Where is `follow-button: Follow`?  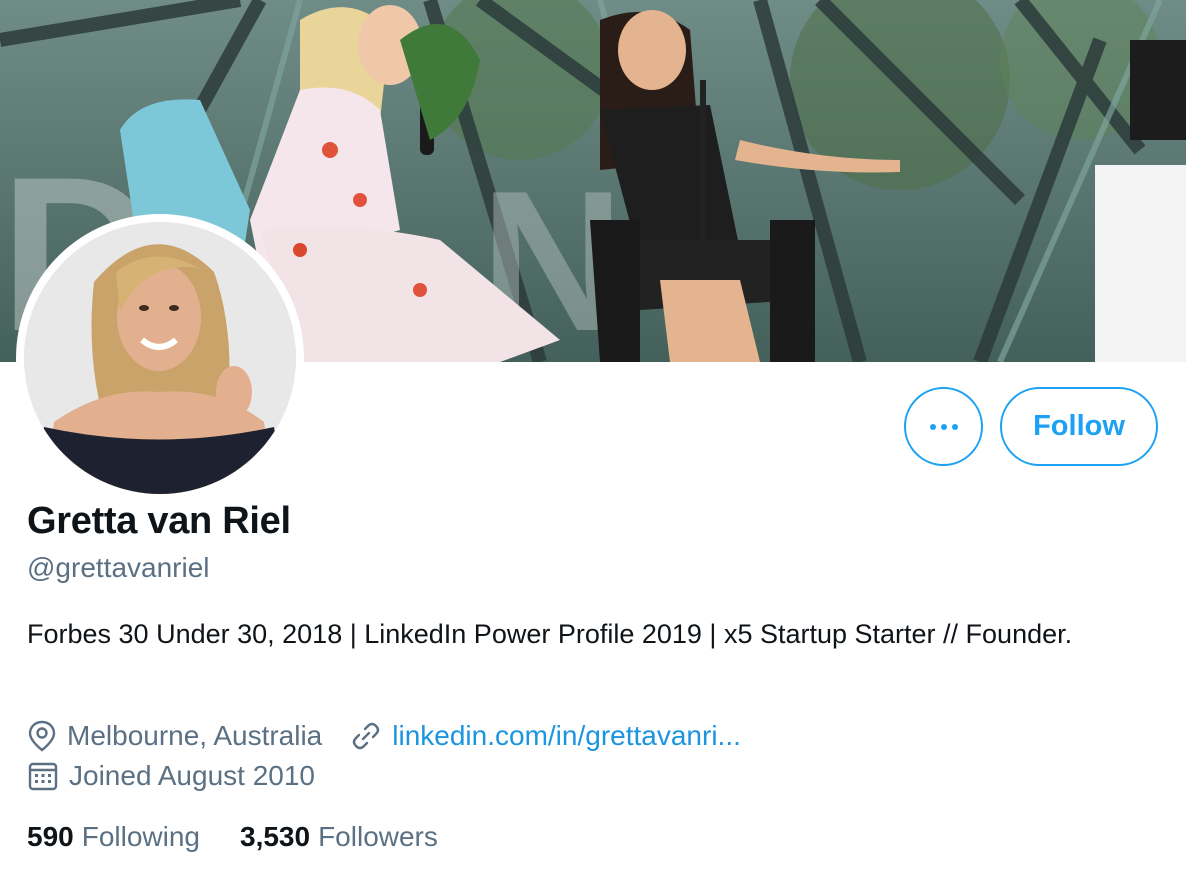
follow-button: Follow is located at coordinates (1079, 426).